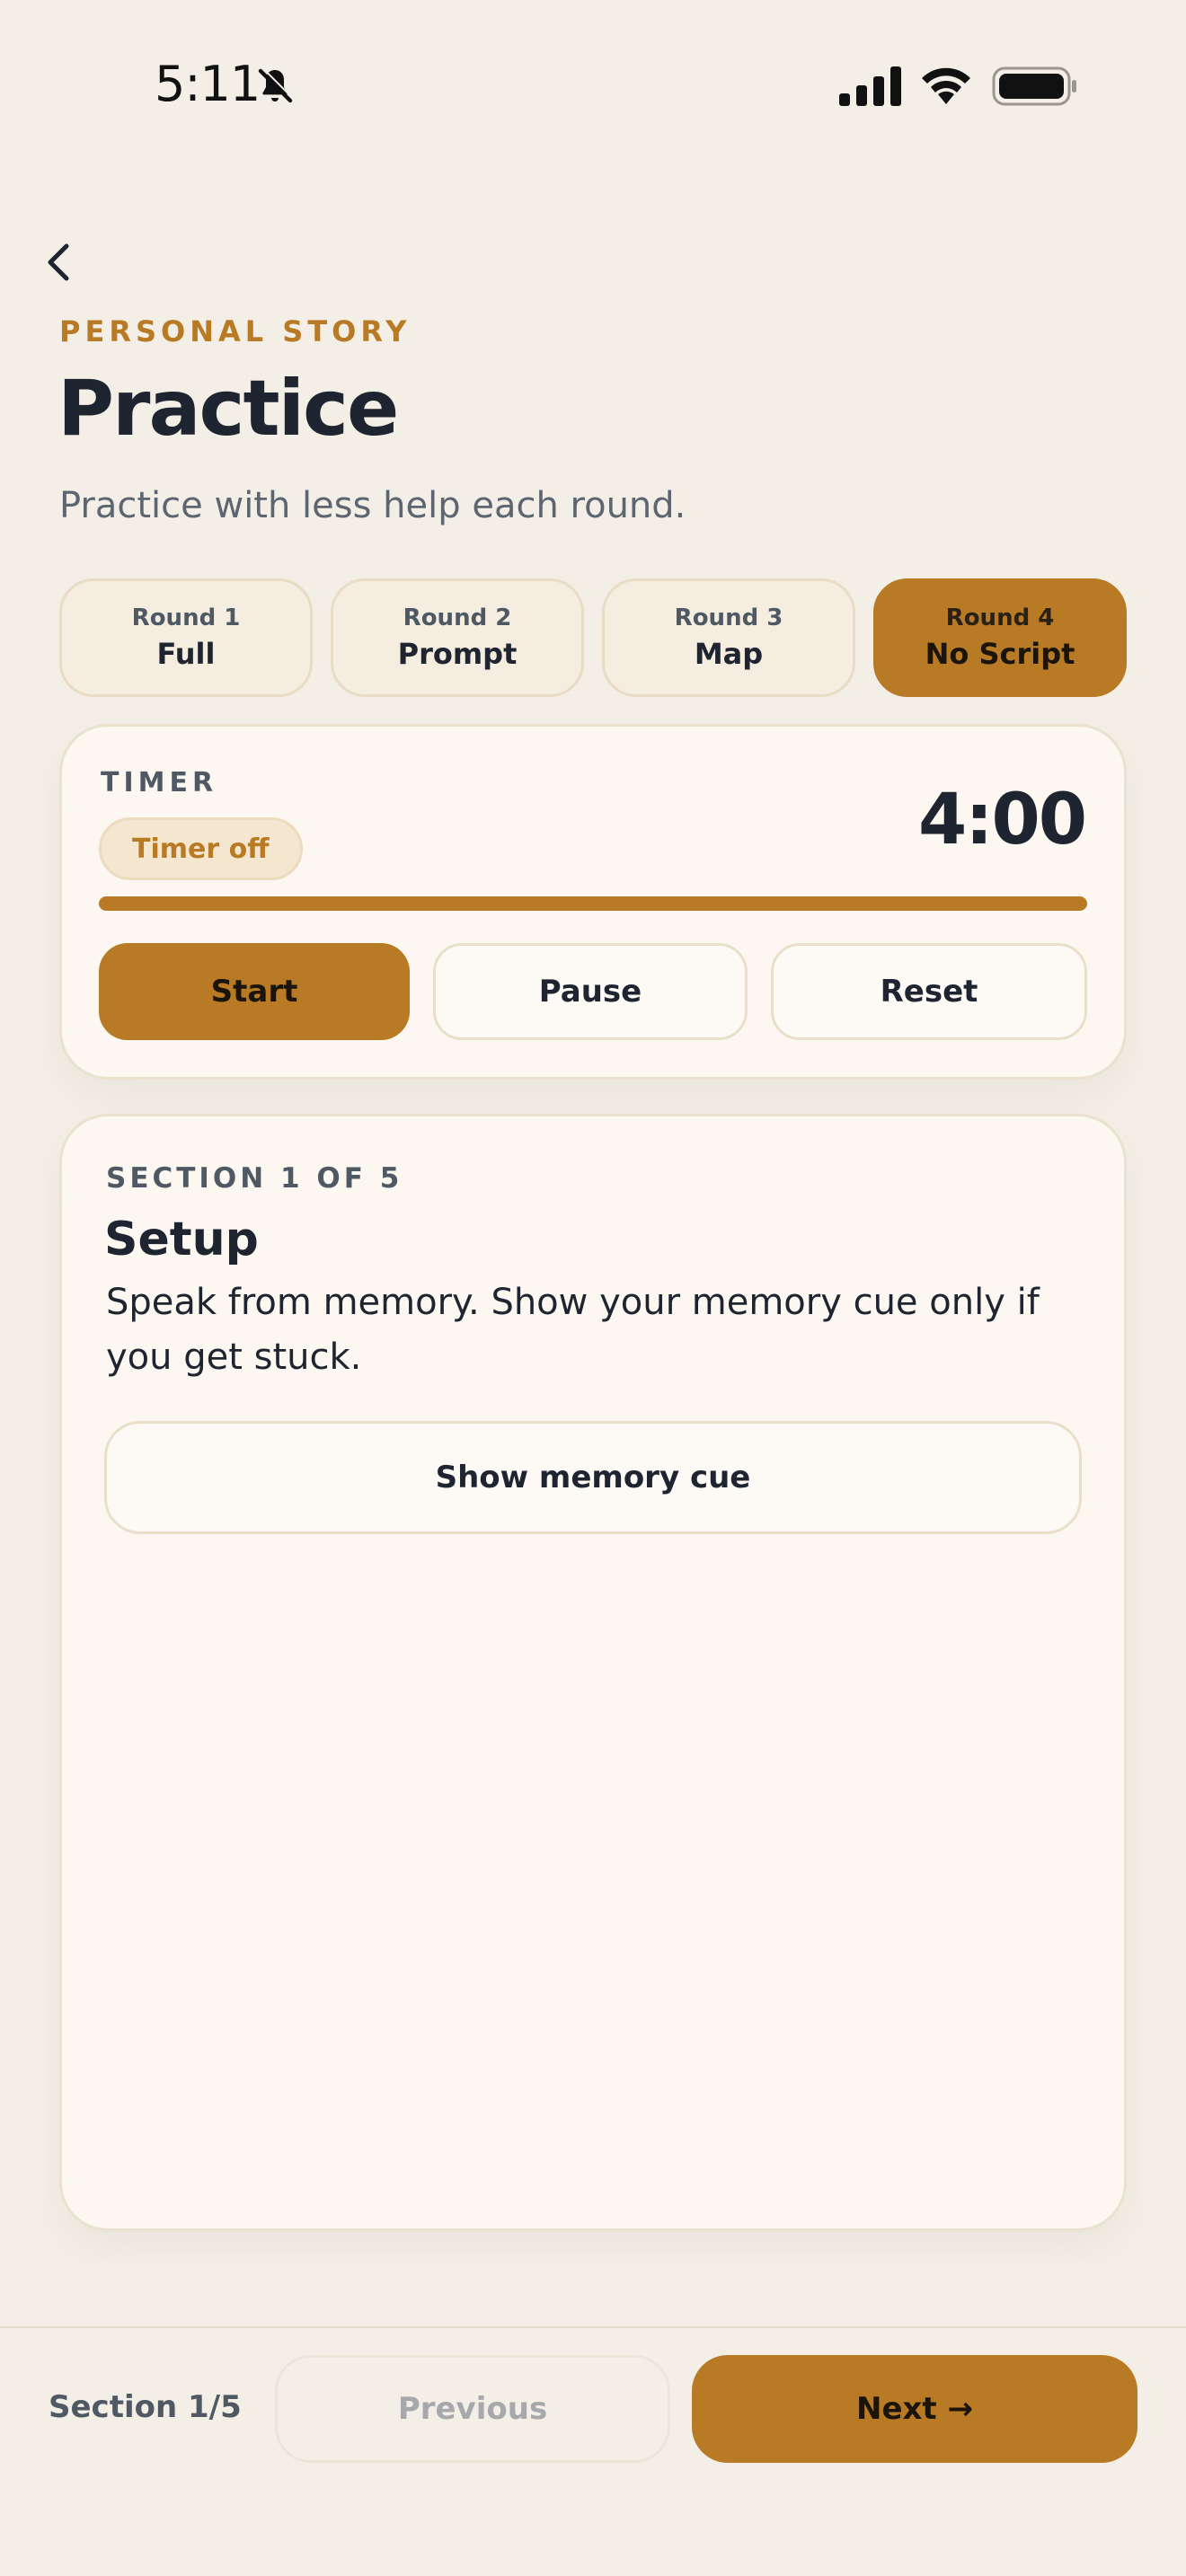 Image resolution: width=1186 pixels, height=2576 pixels. I want to click on status-time: 5:11, so click(208, 84).